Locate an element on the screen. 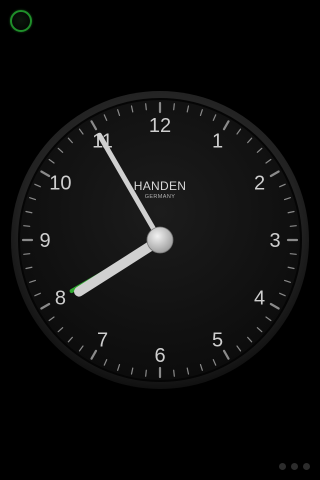 This screenshot has width=320, height=480. numeral-3: 3 is located at coordinates (274, 241).